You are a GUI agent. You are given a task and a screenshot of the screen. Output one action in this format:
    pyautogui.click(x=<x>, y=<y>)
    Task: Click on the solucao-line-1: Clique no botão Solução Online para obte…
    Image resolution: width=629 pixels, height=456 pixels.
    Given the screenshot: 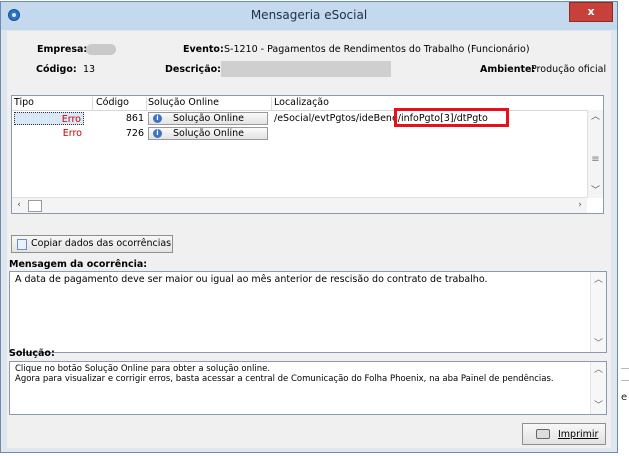 What is the action you would take?
    pyautogui.click(x=143, y=369)
    